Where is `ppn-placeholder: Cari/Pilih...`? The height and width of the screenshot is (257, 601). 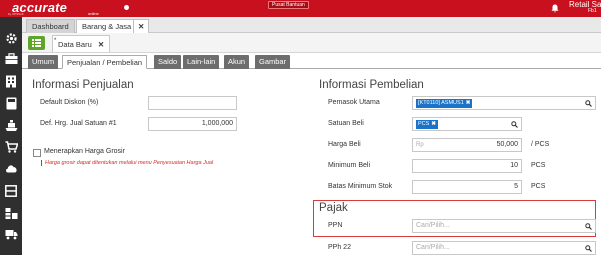 ppn-placeholder: Cari/Pilih... is located at coordinates (433, 225).